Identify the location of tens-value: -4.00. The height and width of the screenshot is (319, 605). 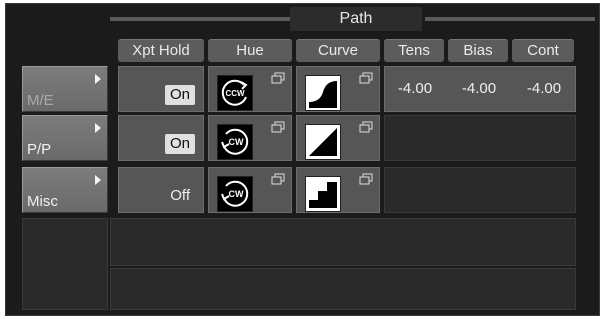
(415, 89).